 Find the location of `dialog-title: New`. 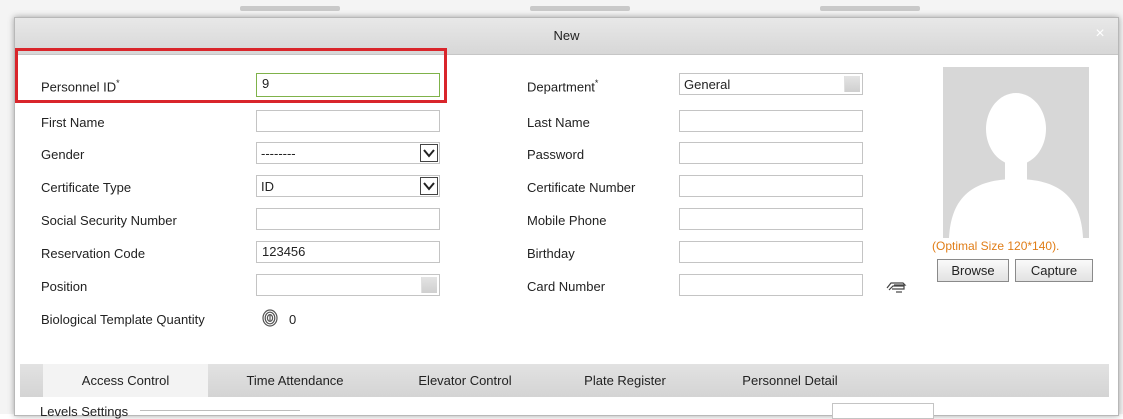

dialog-title: New is located at coordinates (566, 35).